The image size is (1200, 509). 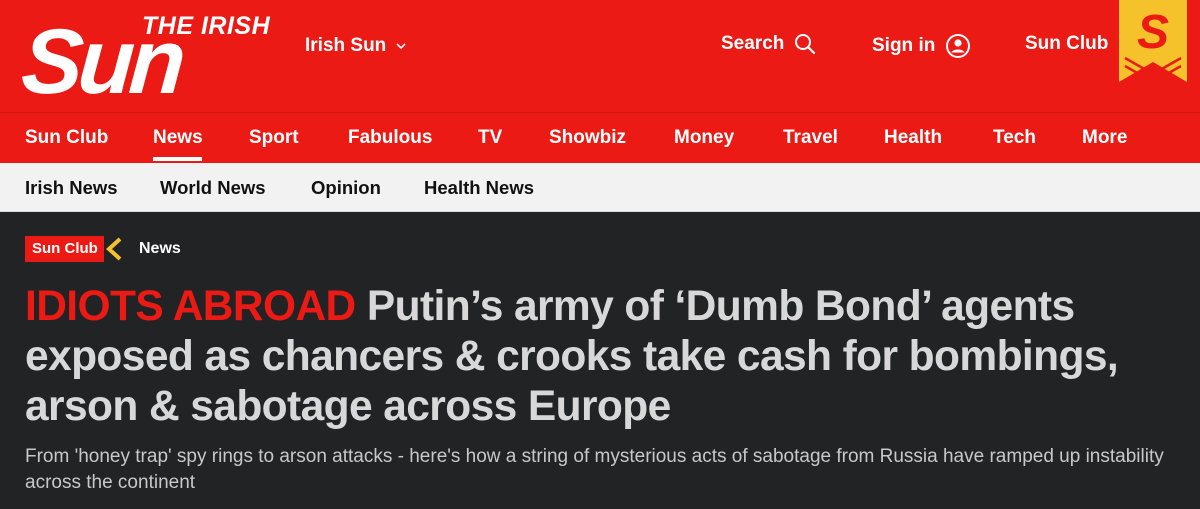 I want to click on sun-club-tag: Sun Club, so click(x=74, y=249).